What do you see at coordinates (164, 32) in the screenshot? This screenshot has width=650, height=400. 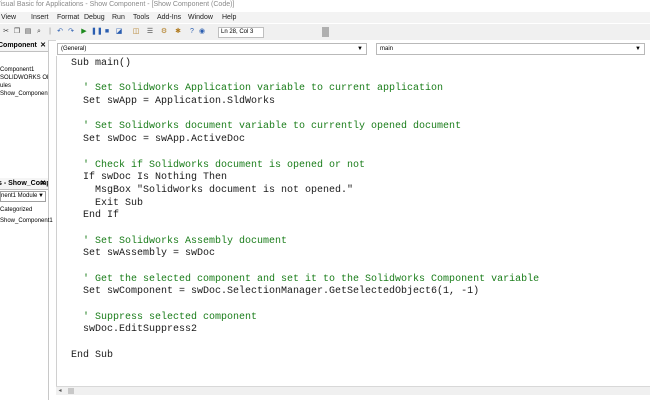 I see `object-browser-icon: ⚙` at bounding box center [164, 32].